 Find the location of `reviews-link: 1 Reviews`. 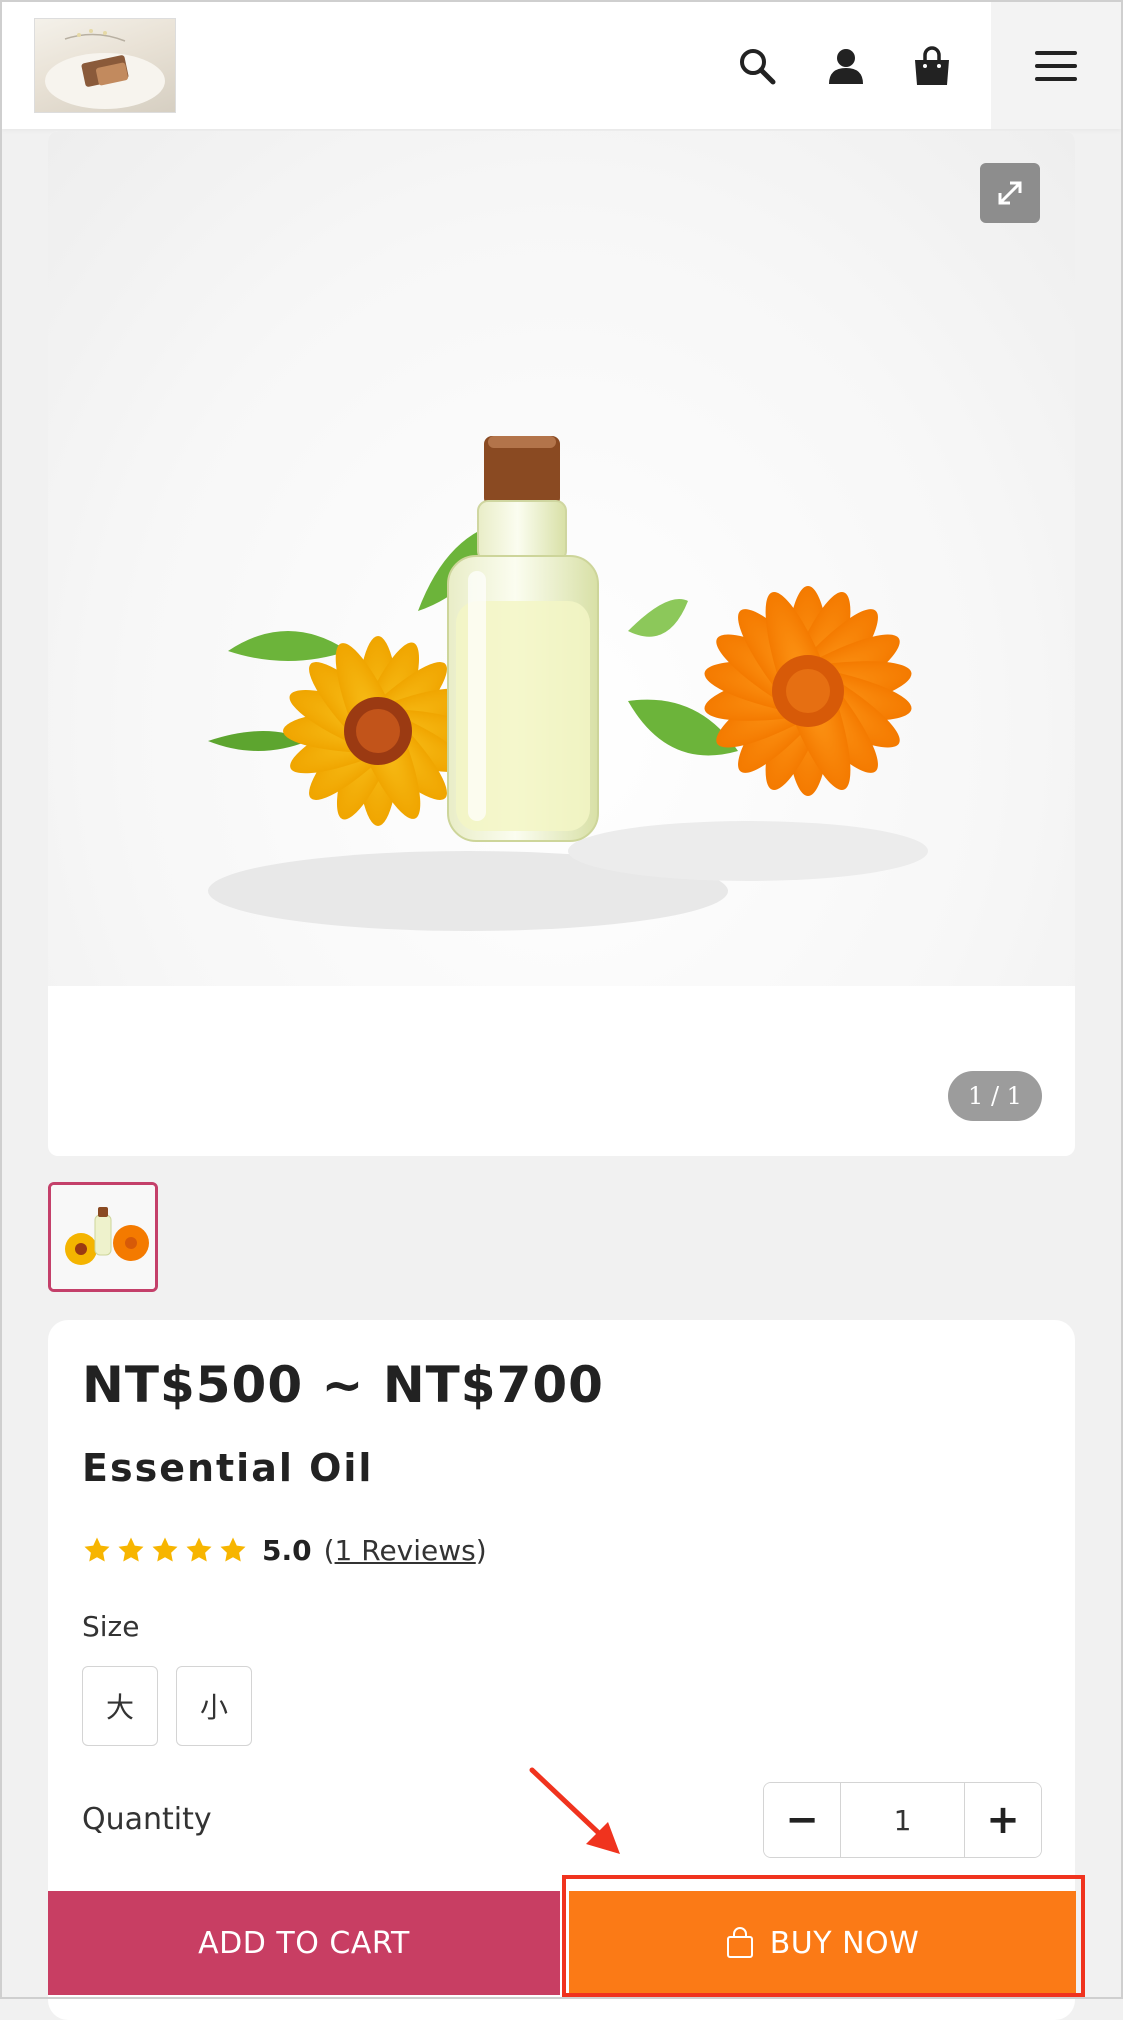

reviews-link: 1 Reviews is located at coordinates (405, 1550).